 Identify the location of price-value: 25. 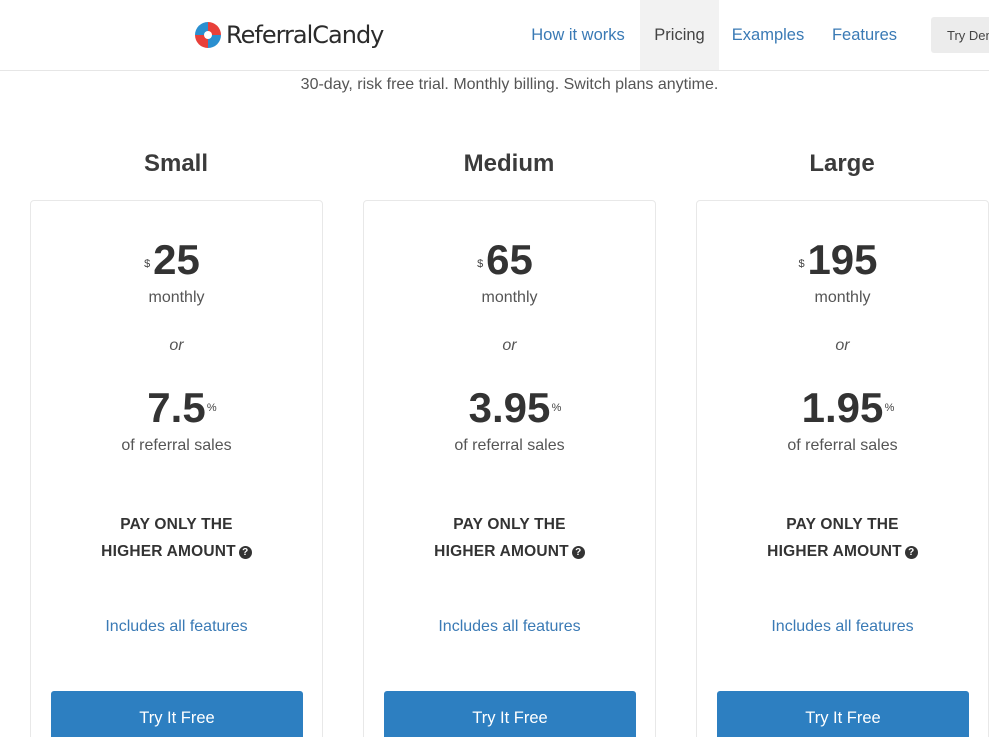
(176, 259).